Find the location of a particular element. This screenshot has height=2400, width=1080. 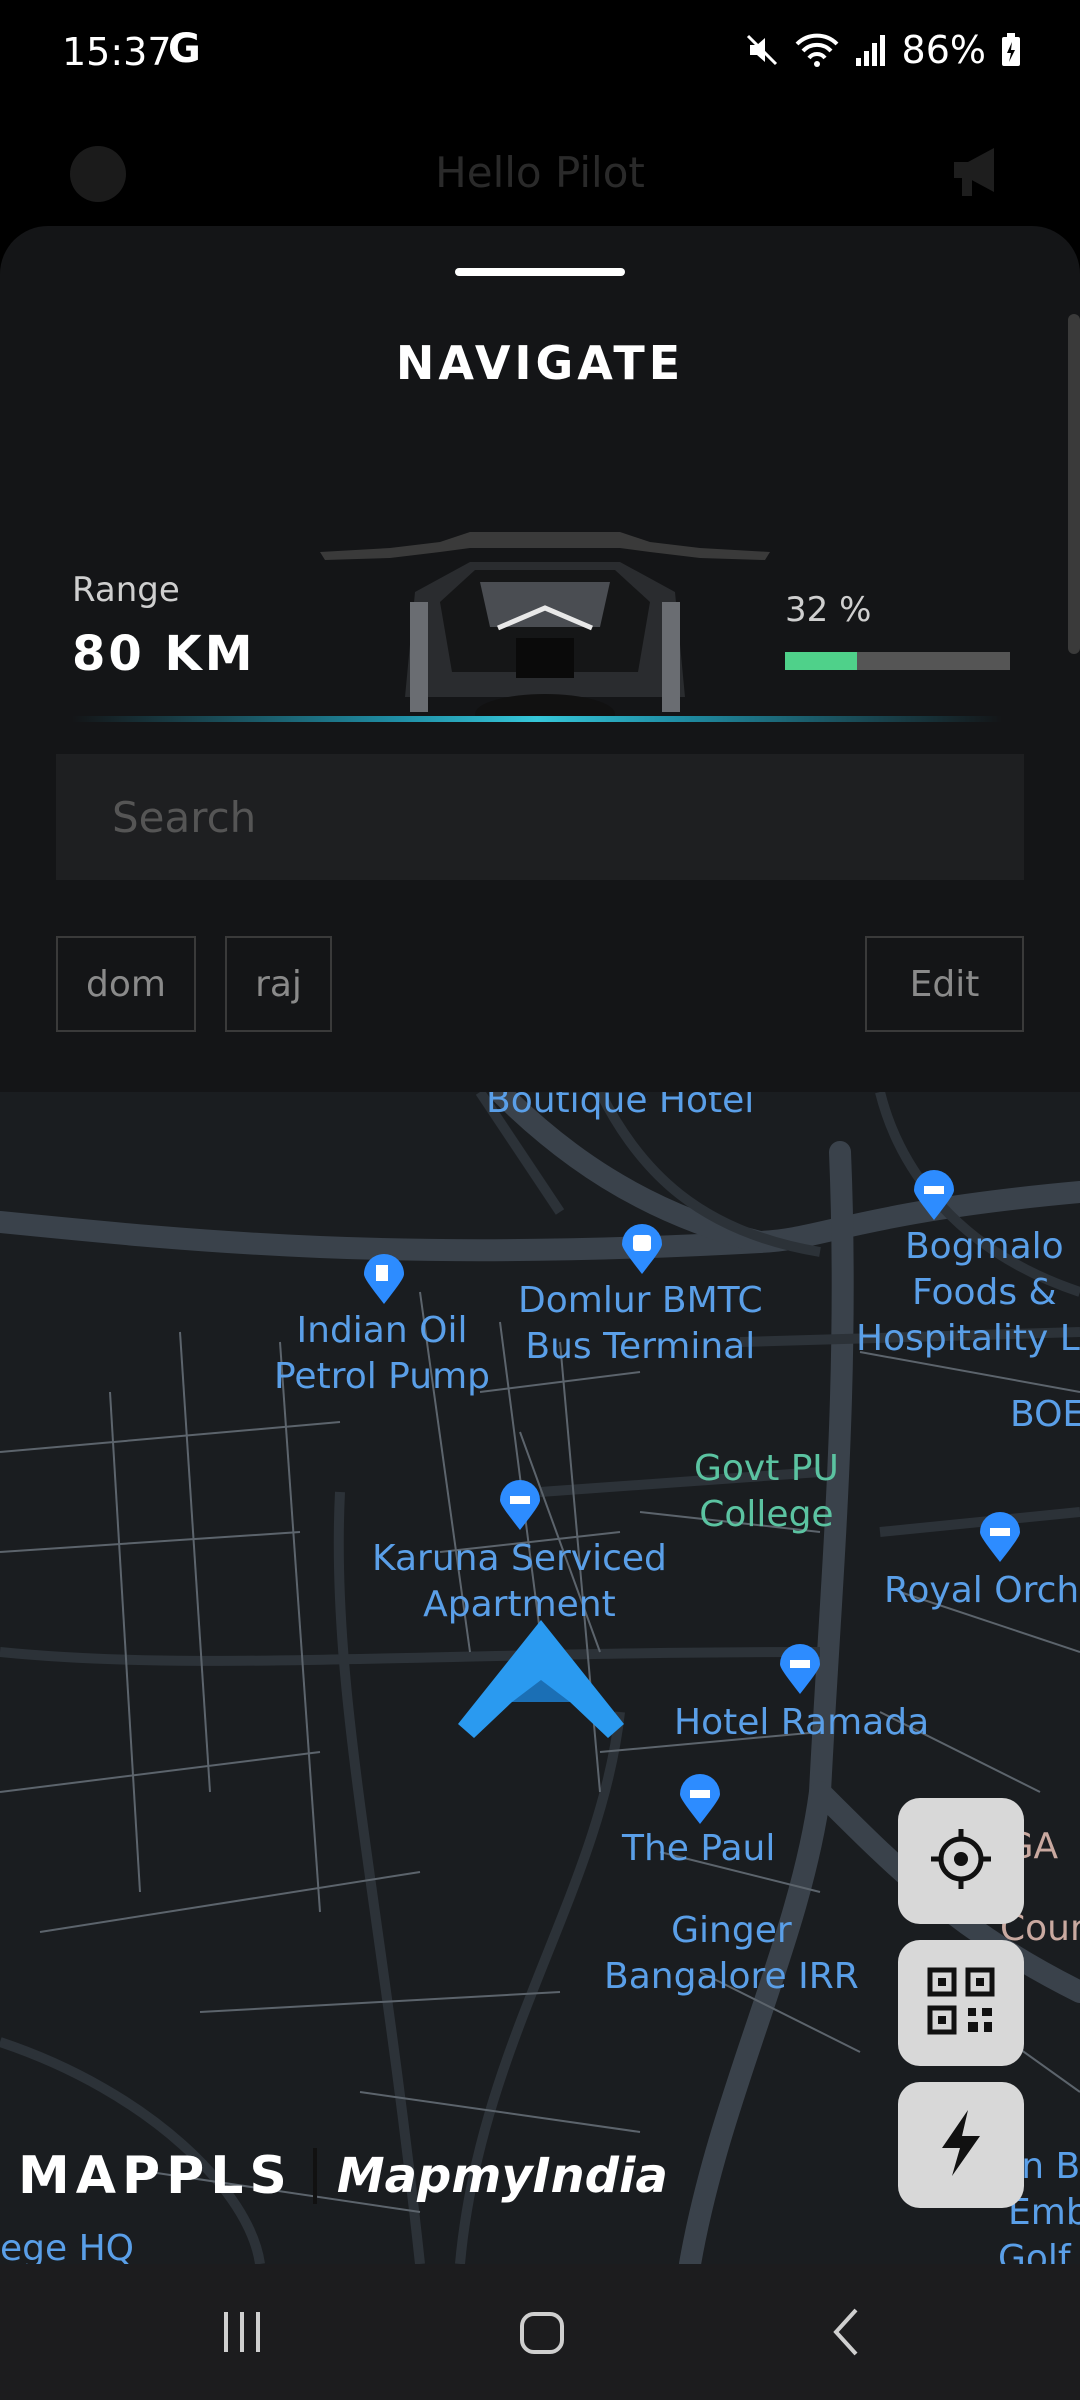

google-icon: G is located at coordinates (184, 49).